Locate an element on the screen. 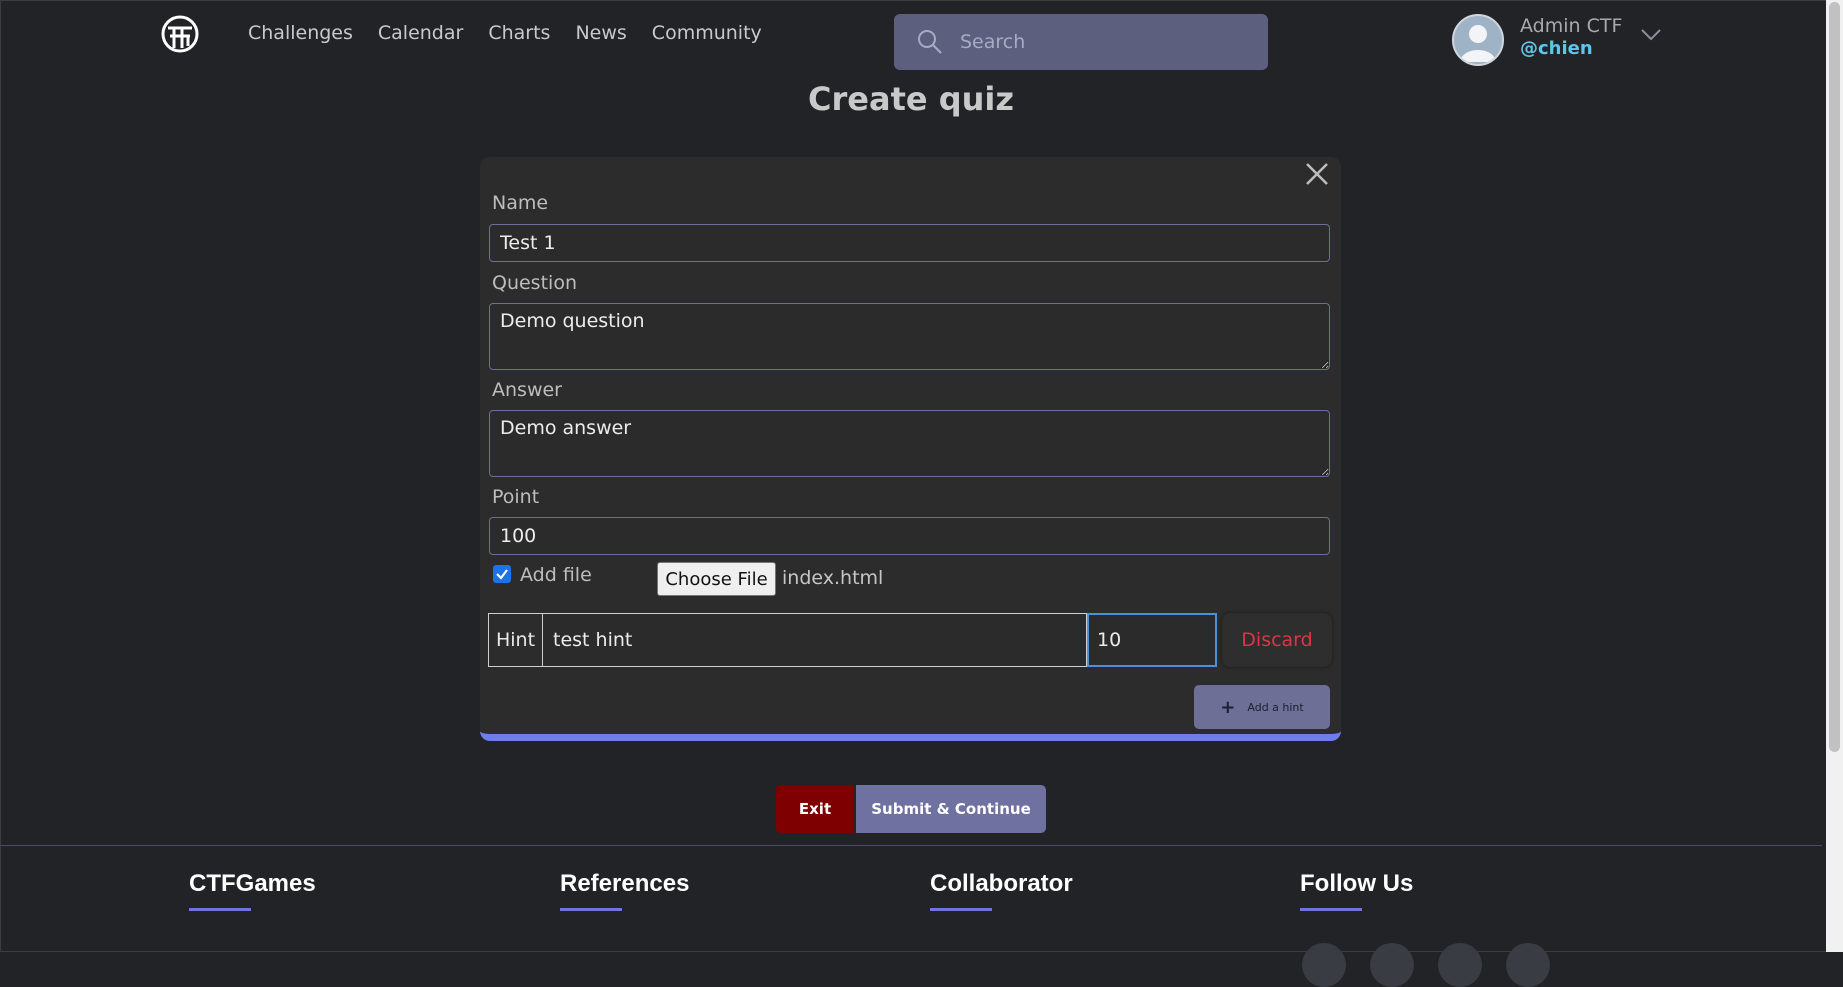 The width and height of the screenshot is (1843, 987). point-label: Point is located at coordinates (516, 497).